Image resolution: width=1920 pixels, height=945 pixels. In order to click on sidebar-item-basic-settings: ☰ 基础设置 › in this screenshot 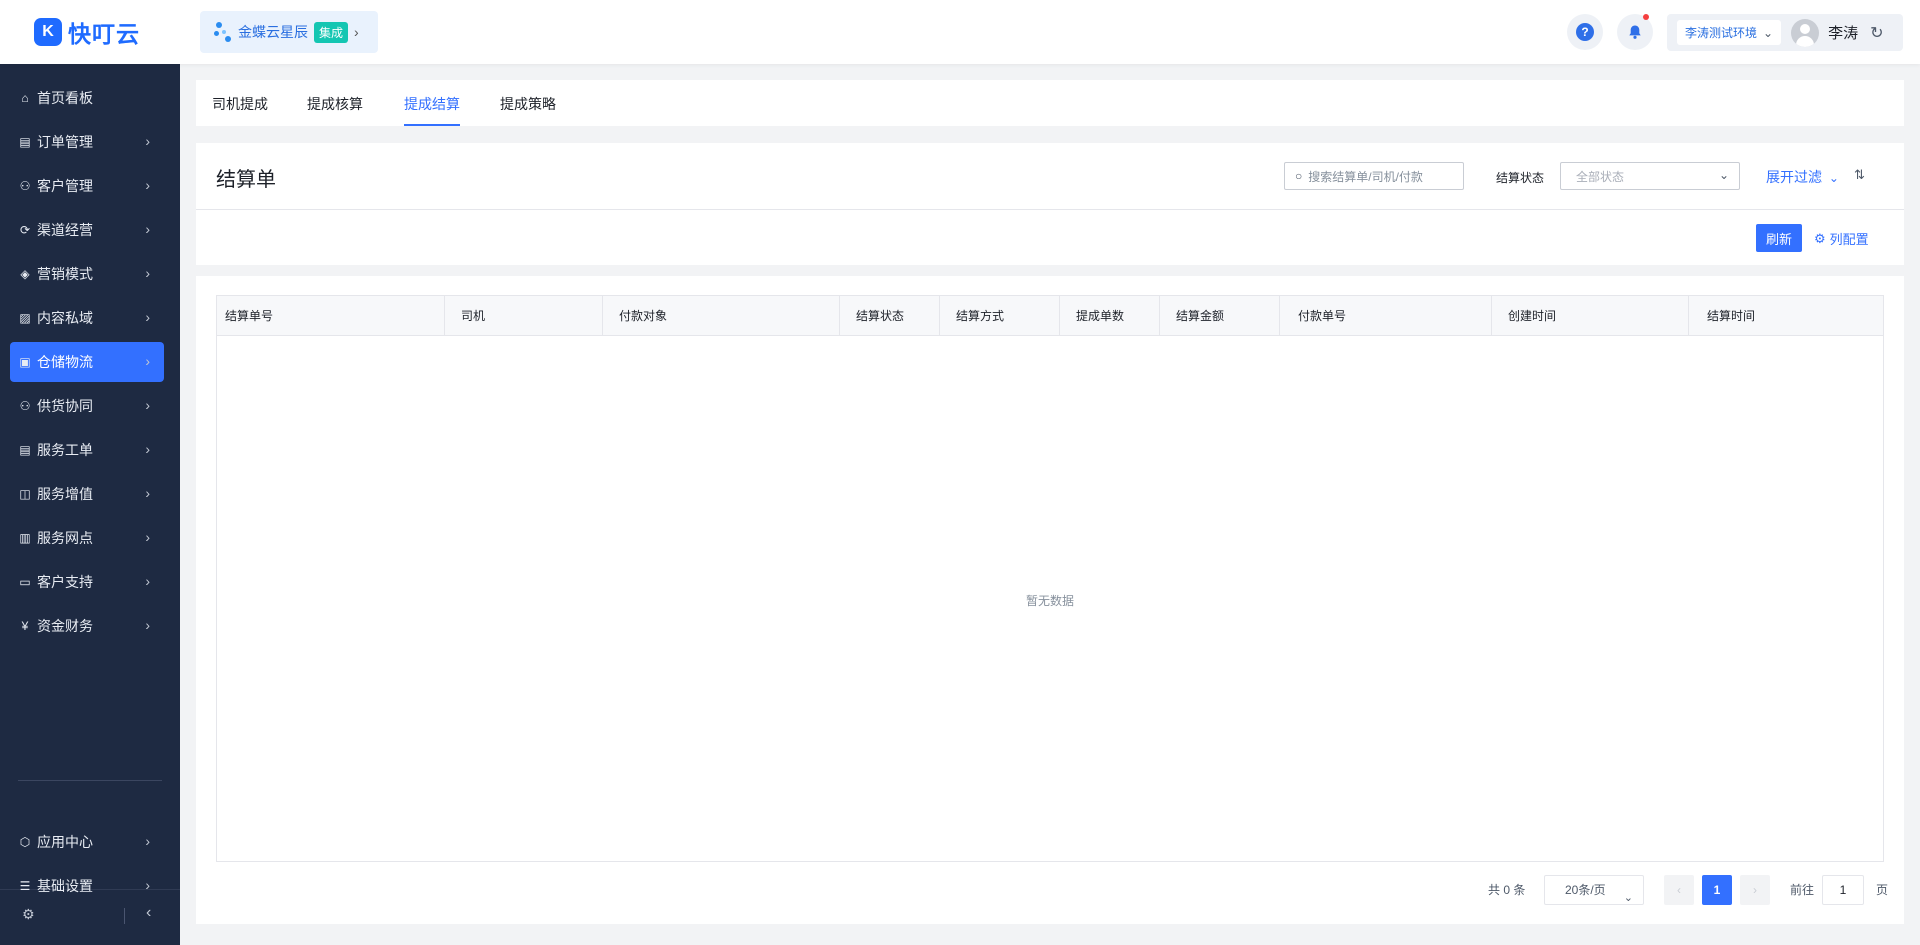, I will do `click(87, 886)`.